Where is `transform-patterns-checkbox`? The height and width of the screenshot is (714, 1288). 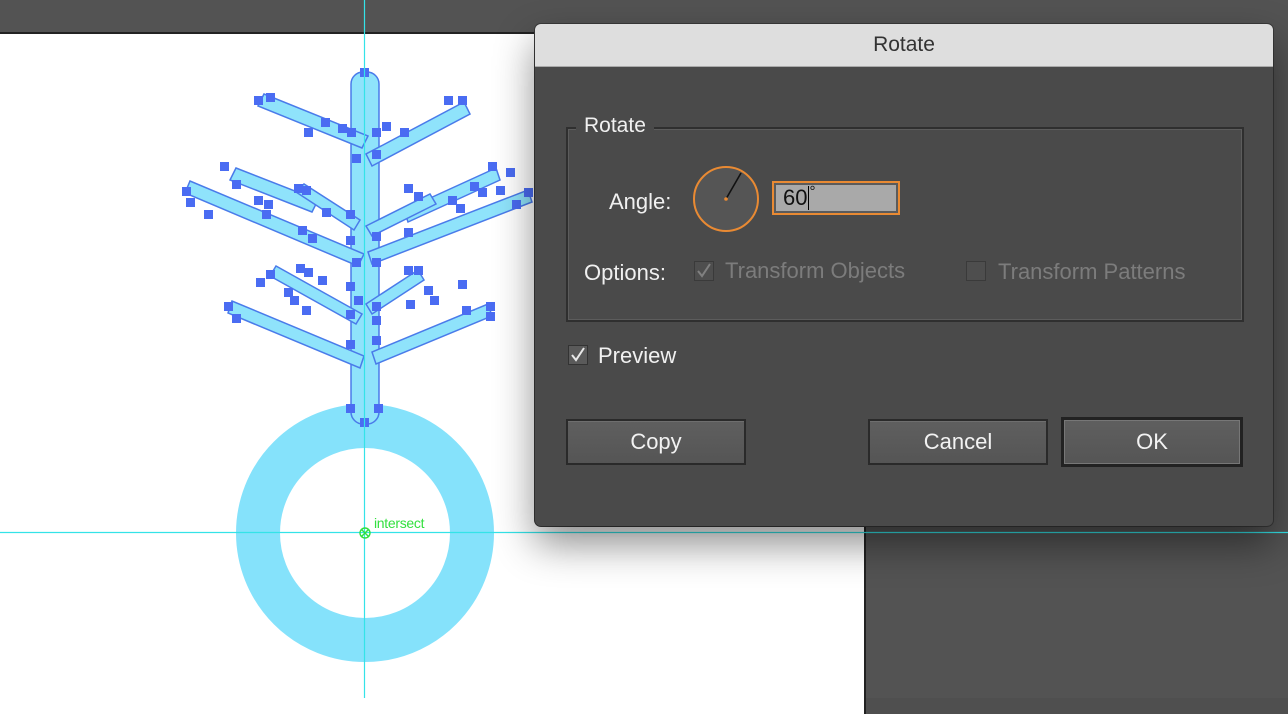
transform-patterns-checkbox is located at coordinates (976, 271).